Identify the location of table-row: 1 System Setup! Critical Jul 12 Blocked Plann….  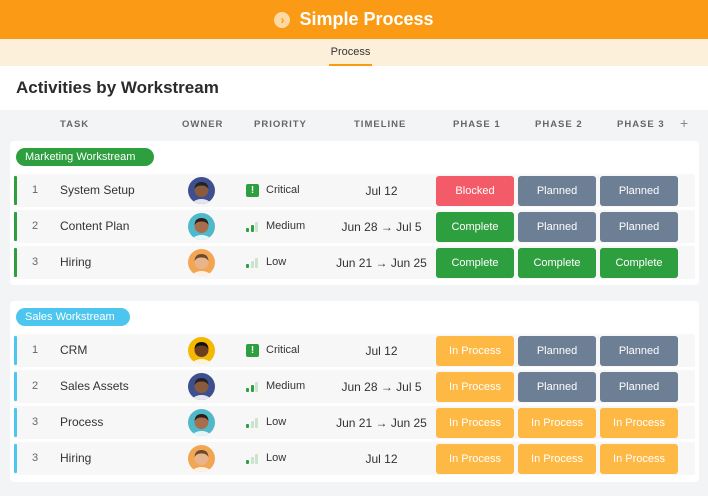
(354, 190).